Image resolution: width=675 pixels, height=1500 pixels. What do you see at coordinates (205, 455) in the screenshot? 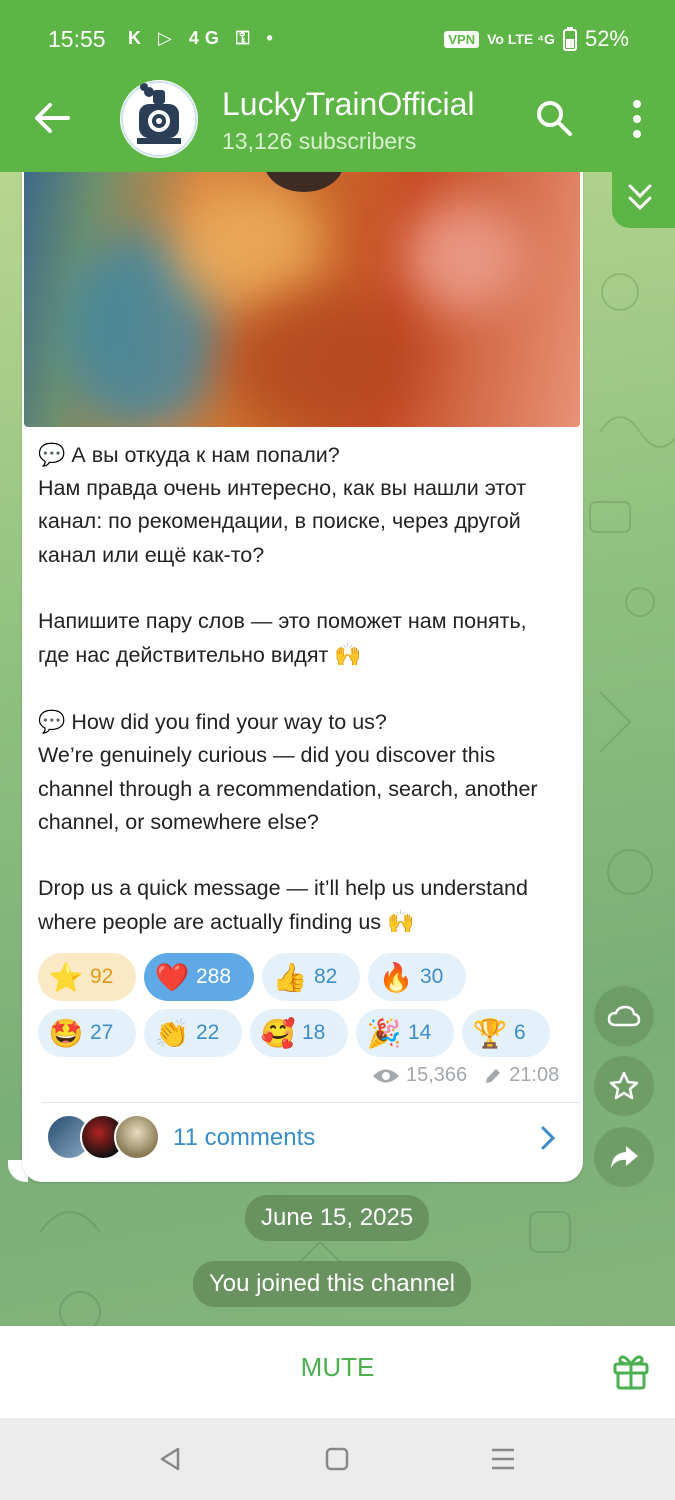
I see `ru-heading: А вы откуда к нам попали?` at bounding box center [205, 455].